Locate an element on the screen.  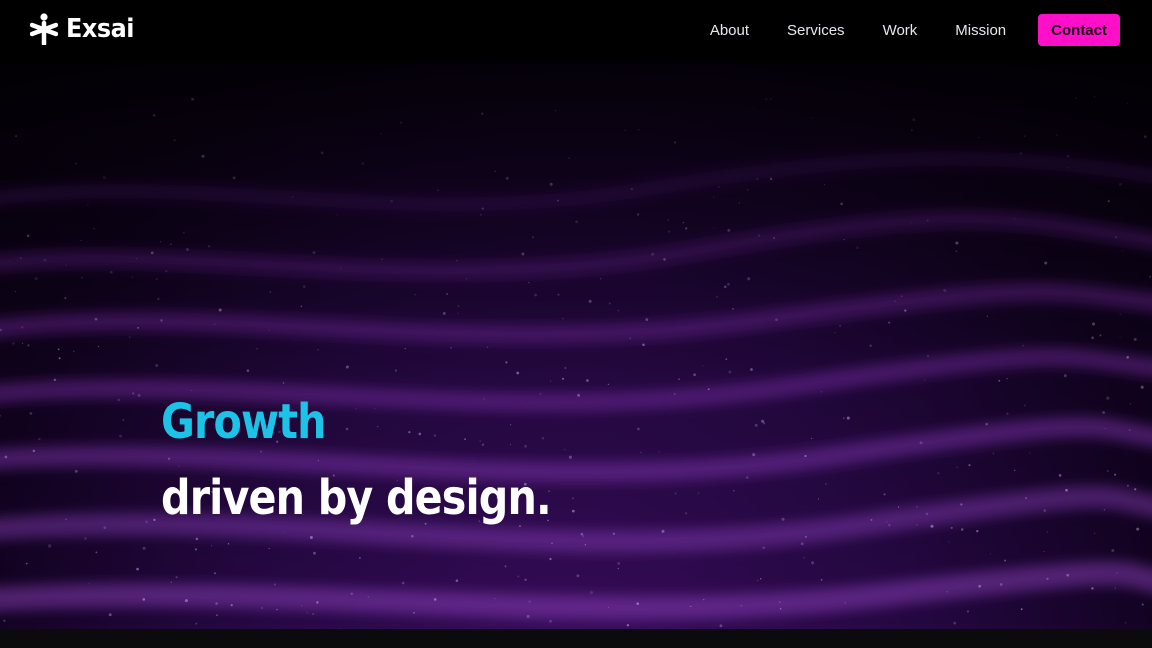
nav-link-work: Work is located at coordinates (900, 30).